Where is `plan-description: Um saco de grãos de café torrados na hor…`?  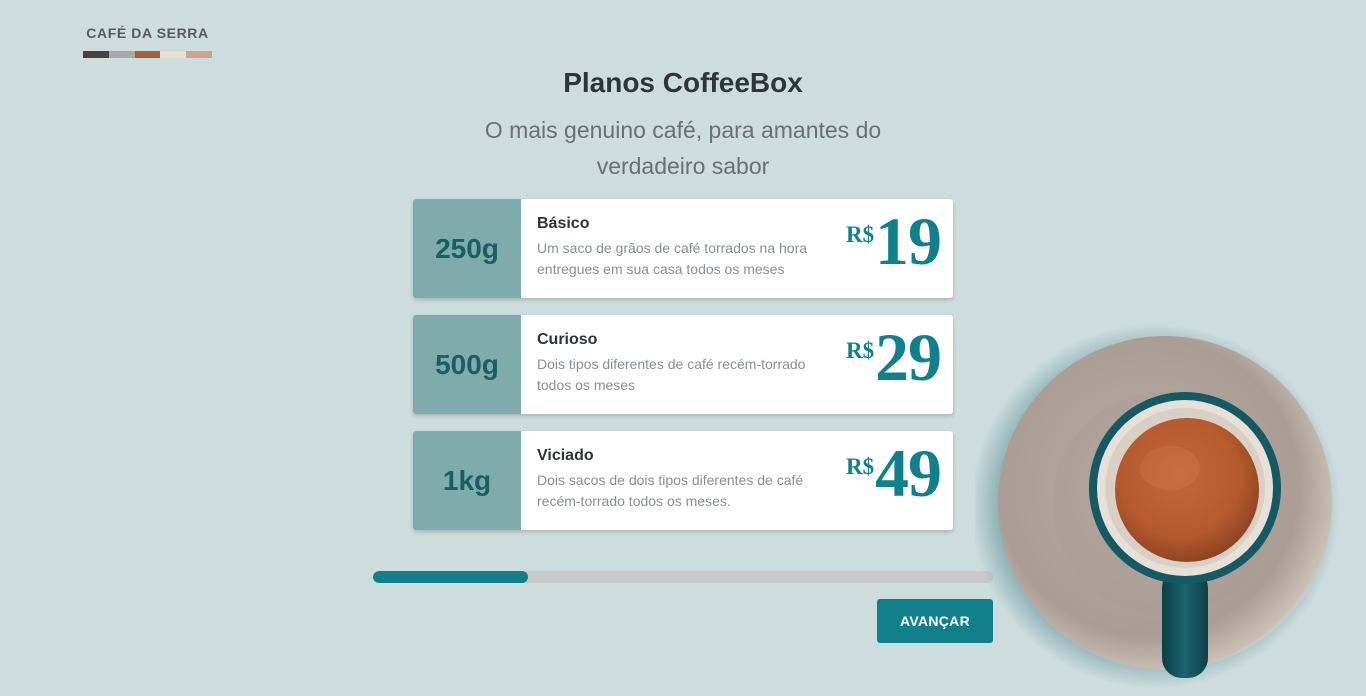 plan-description: Um saco de grãos de café torrados na hor… is located at coordinates (672, 258).